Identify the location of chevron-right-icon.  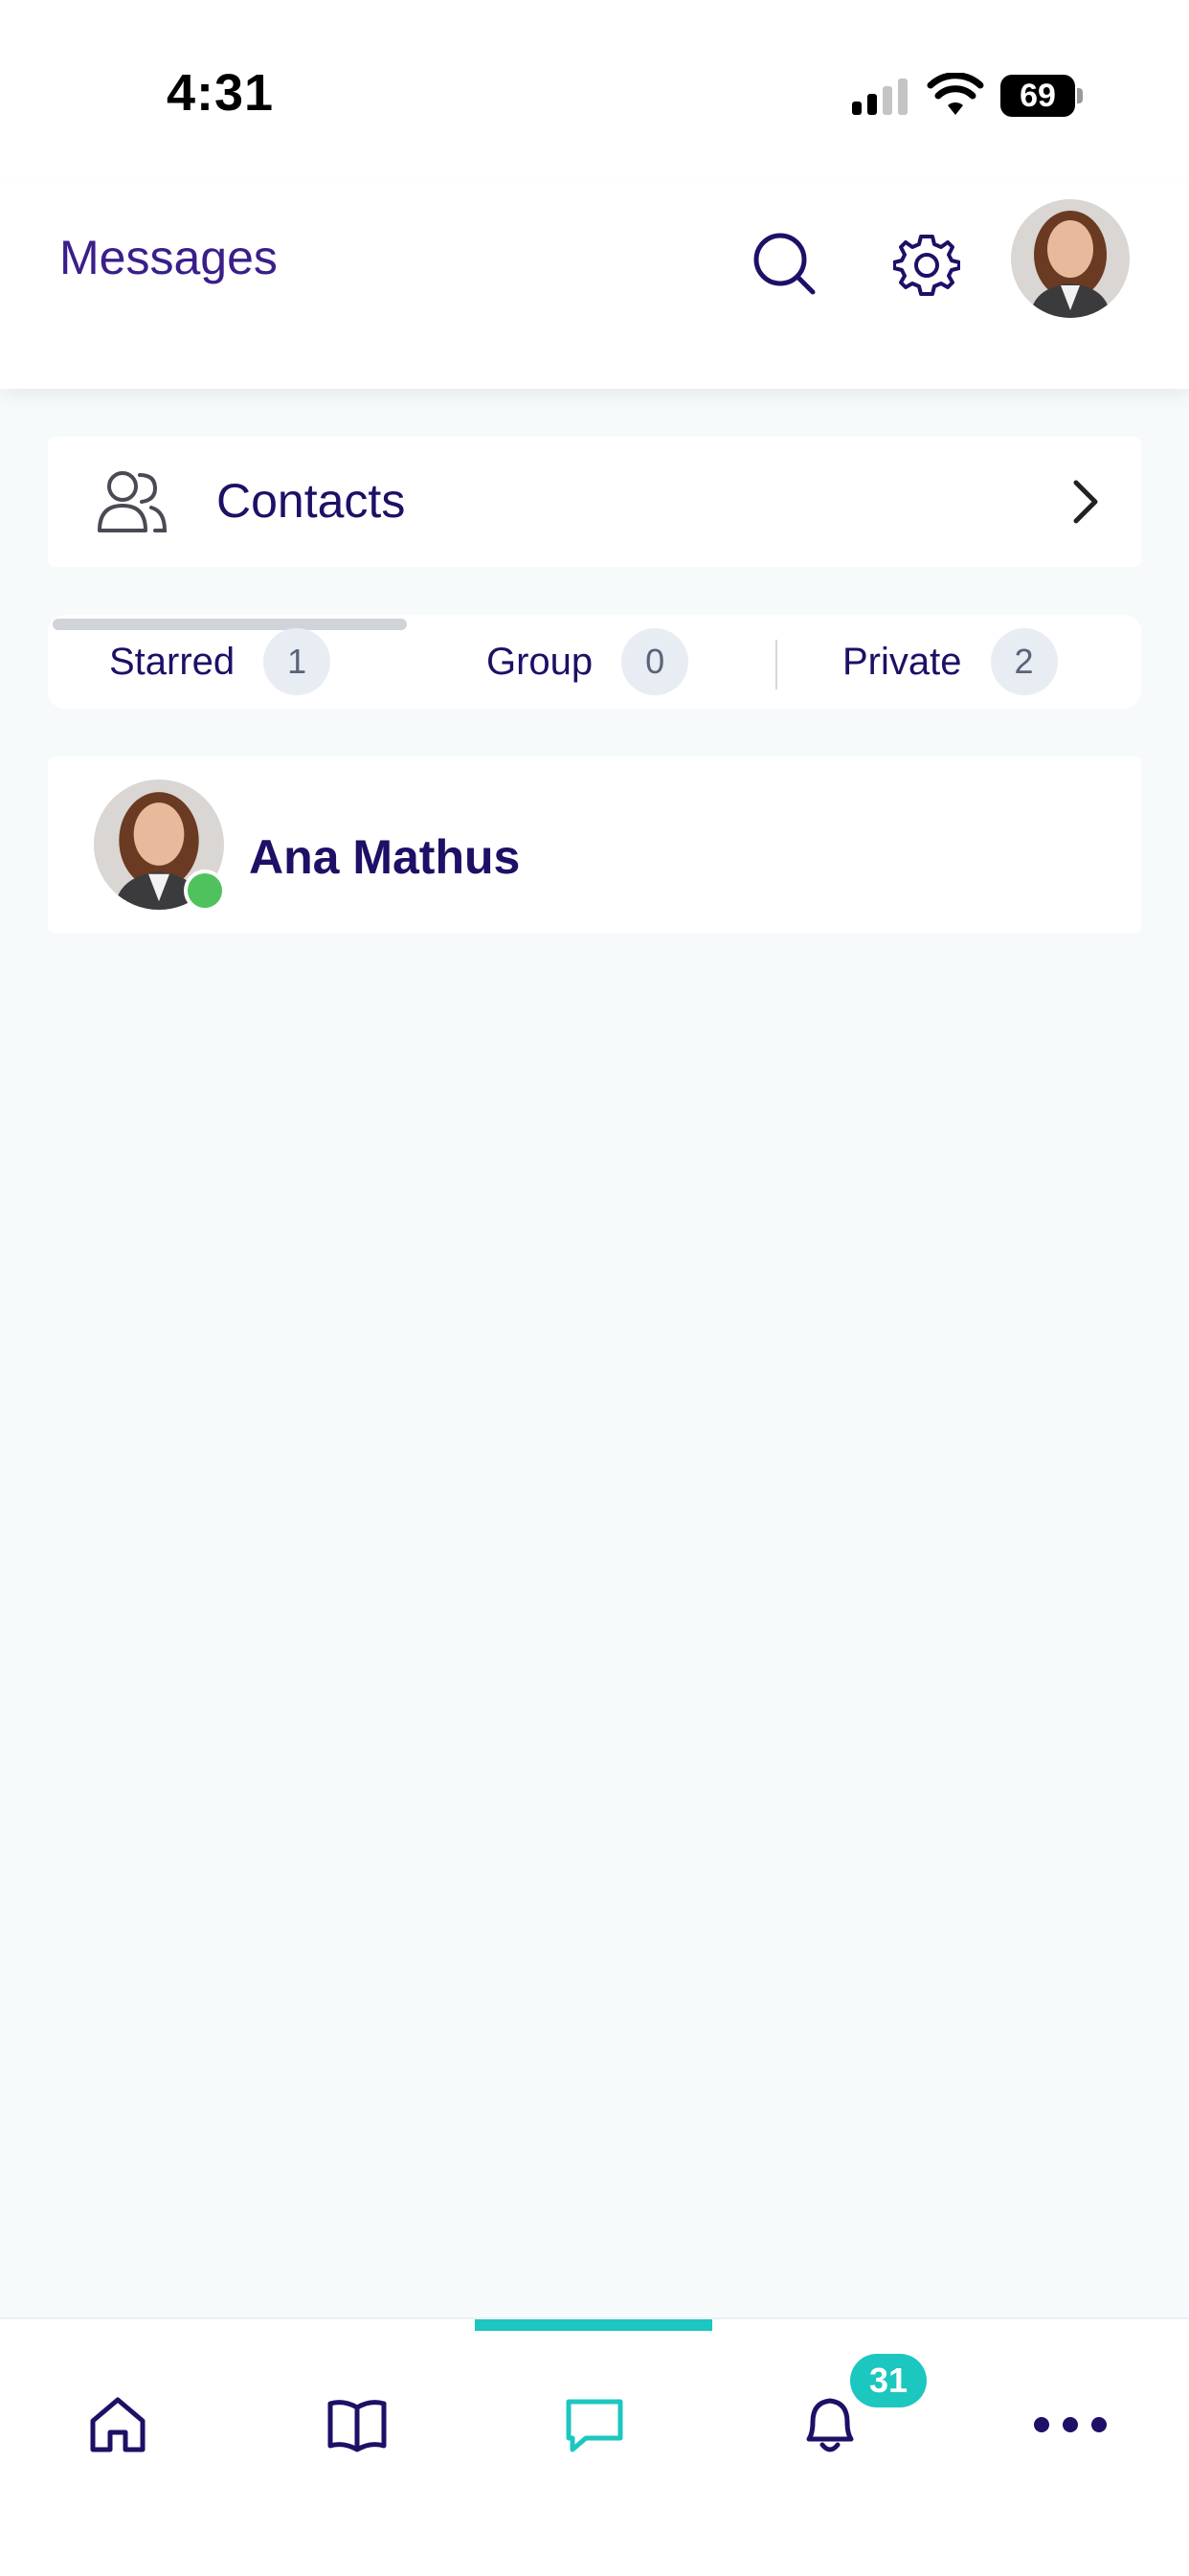
(1085, 502).